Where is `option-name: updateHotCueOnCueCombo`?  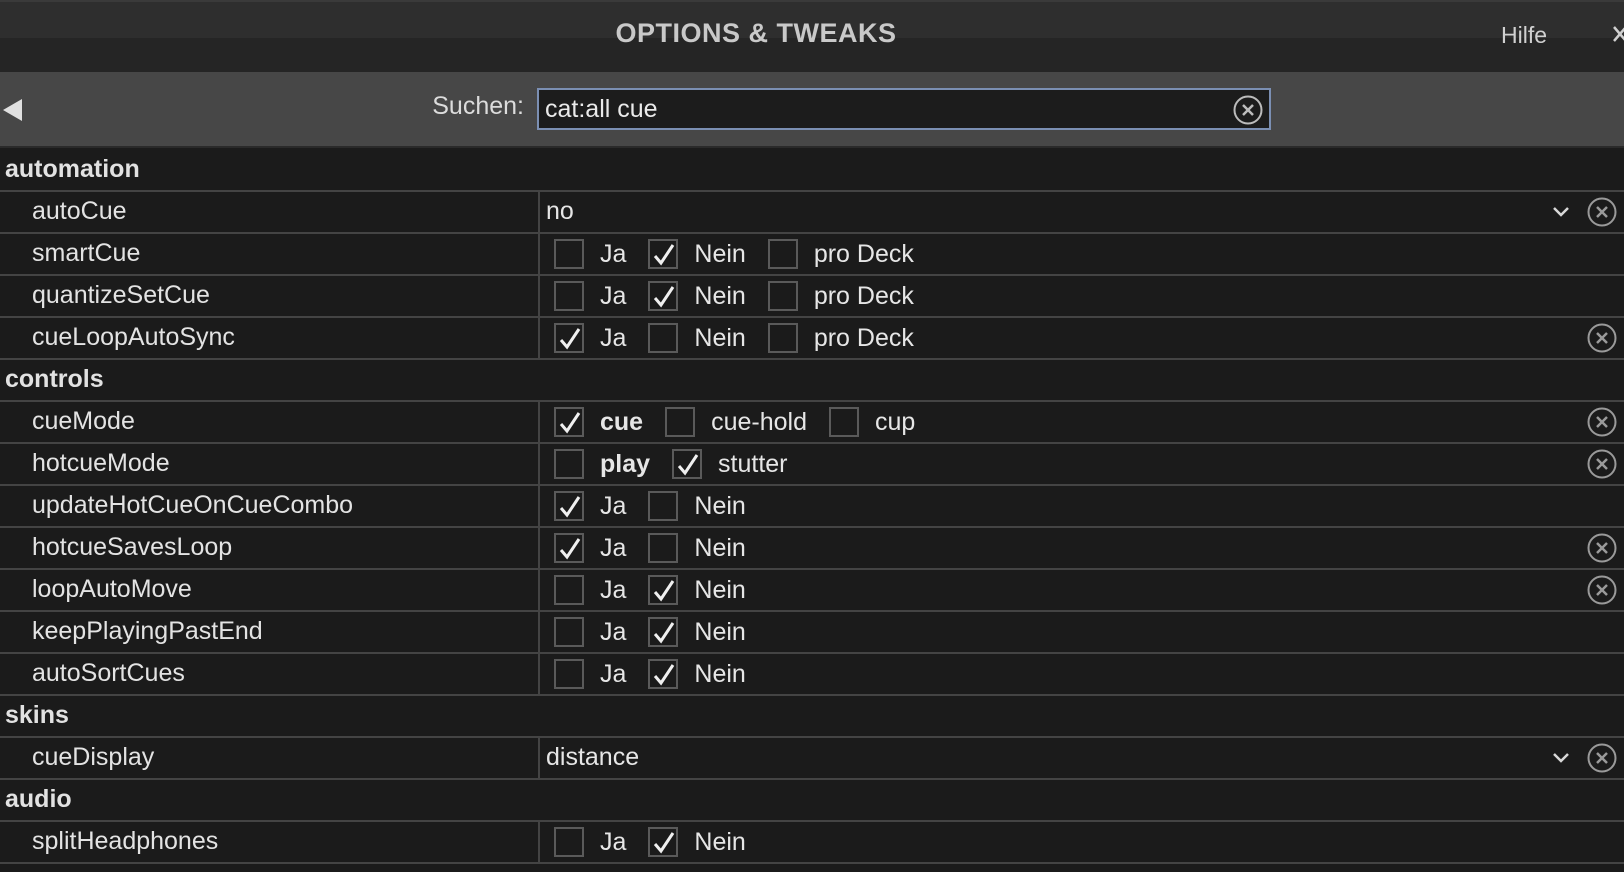
option-name: updateHotCueOnCueCombo is located at coordinates (193, 505).